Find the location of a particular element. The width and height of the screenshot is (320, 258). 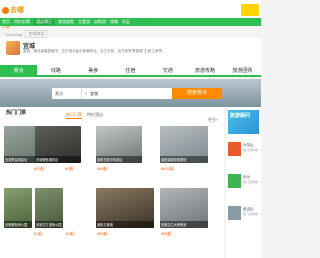

tab-routes: 线路 is located at coordinates (55, 70).